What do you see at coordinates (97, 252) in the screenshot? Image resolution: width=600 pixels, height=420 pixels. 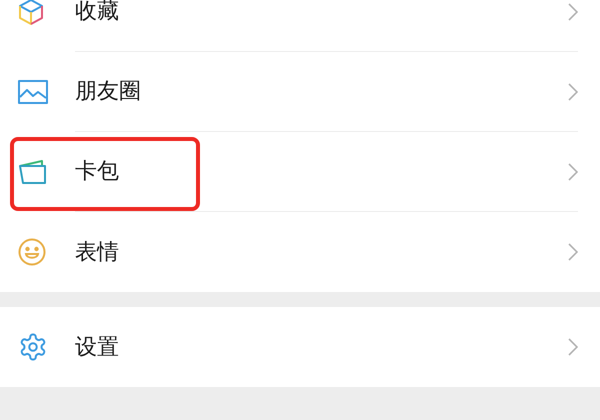 I see `menu-item-label: 表情` at bounding box center [97, 252].